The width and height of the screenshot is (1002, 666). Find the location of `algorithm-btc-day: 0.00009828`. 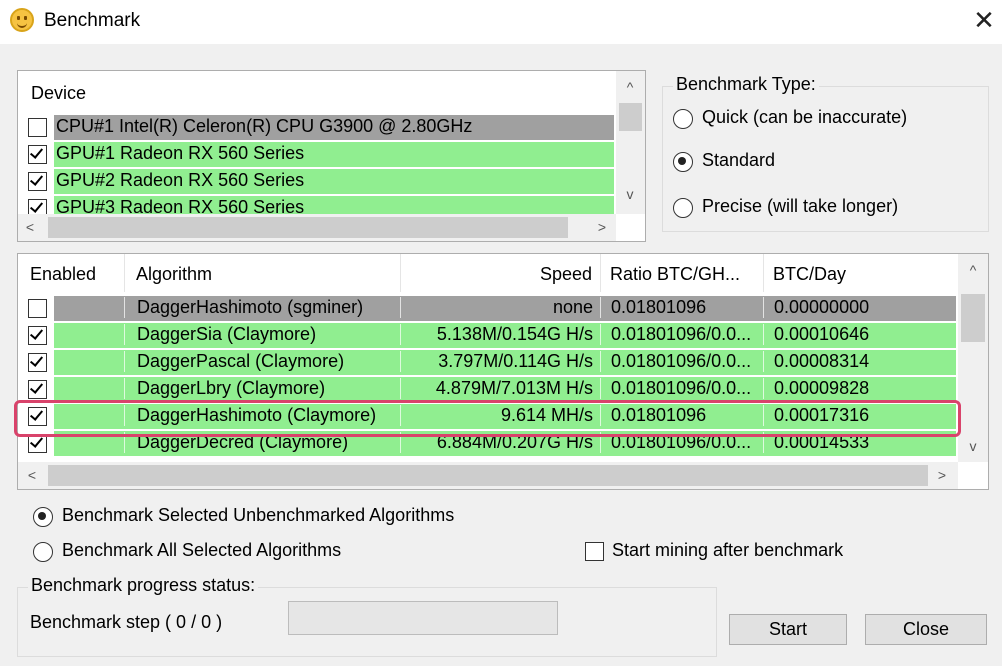

algorithm-btc-day: 0.00009828 is located at coordinates (861, 388).